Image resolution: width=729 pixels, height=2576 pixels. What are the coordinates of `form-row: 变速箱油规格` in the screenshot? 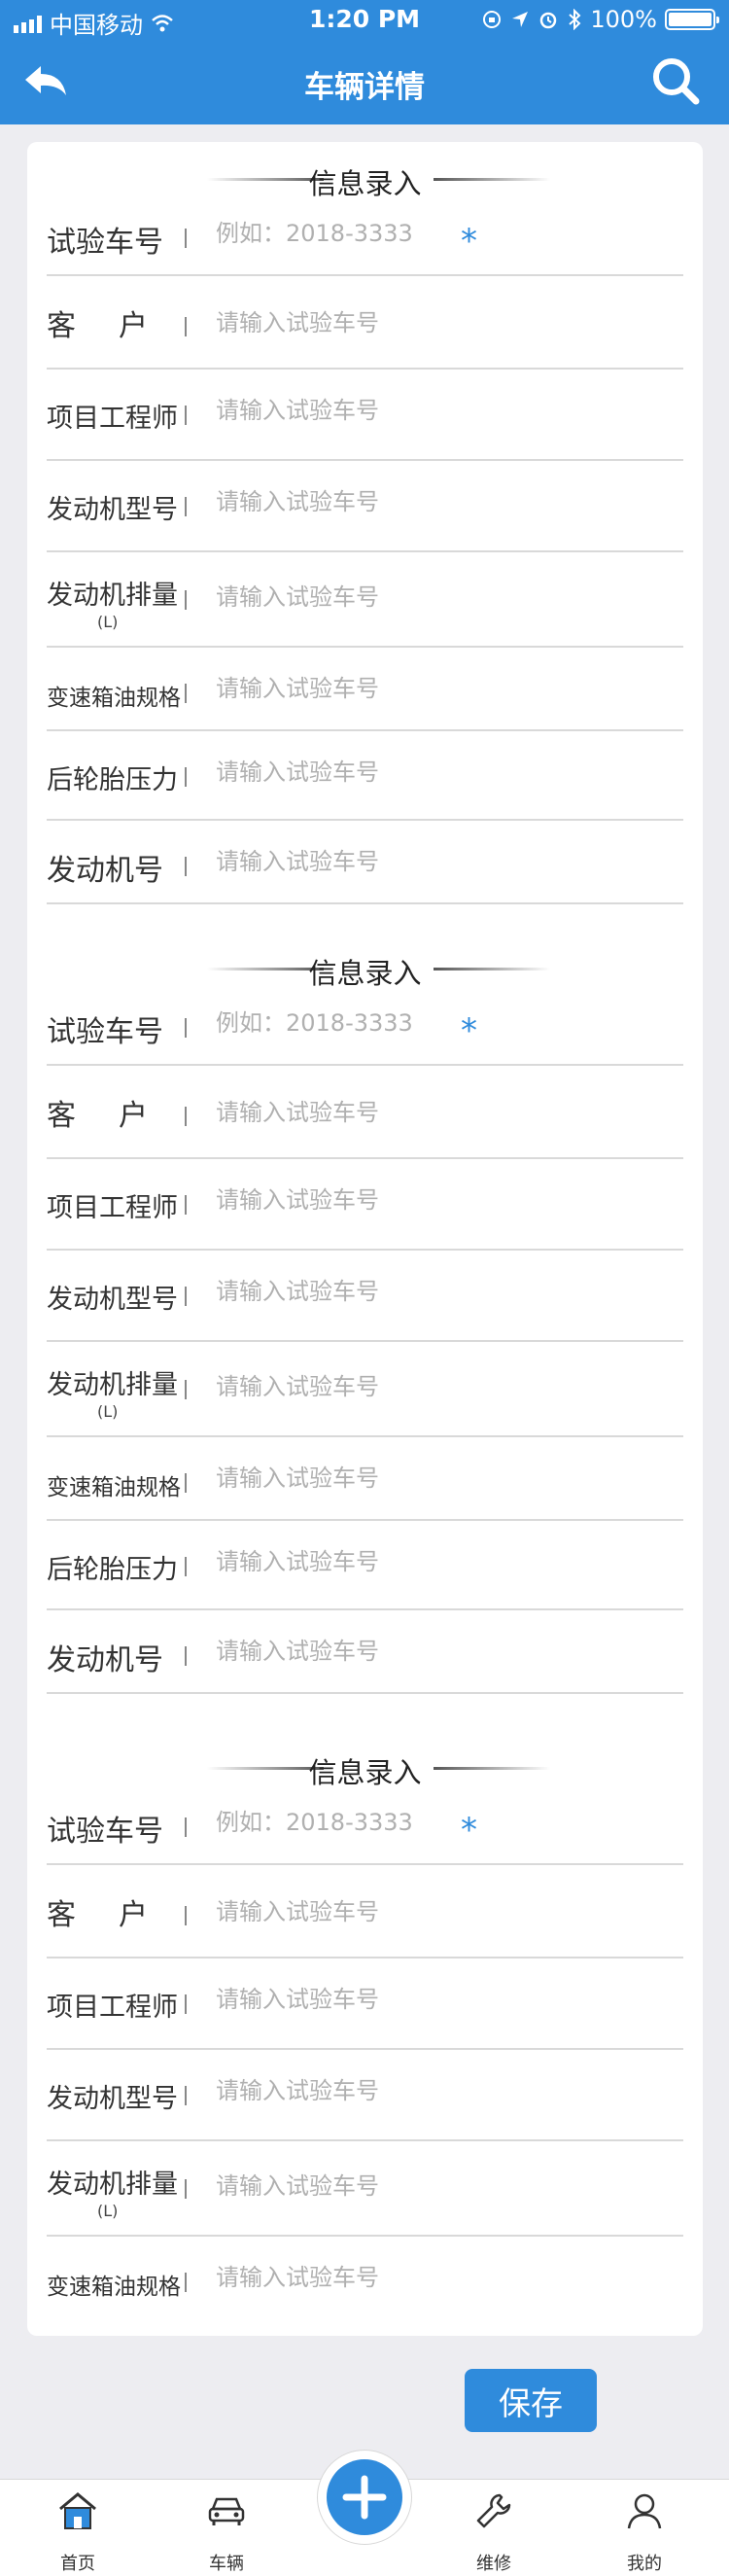 It's located at (365, 2278).